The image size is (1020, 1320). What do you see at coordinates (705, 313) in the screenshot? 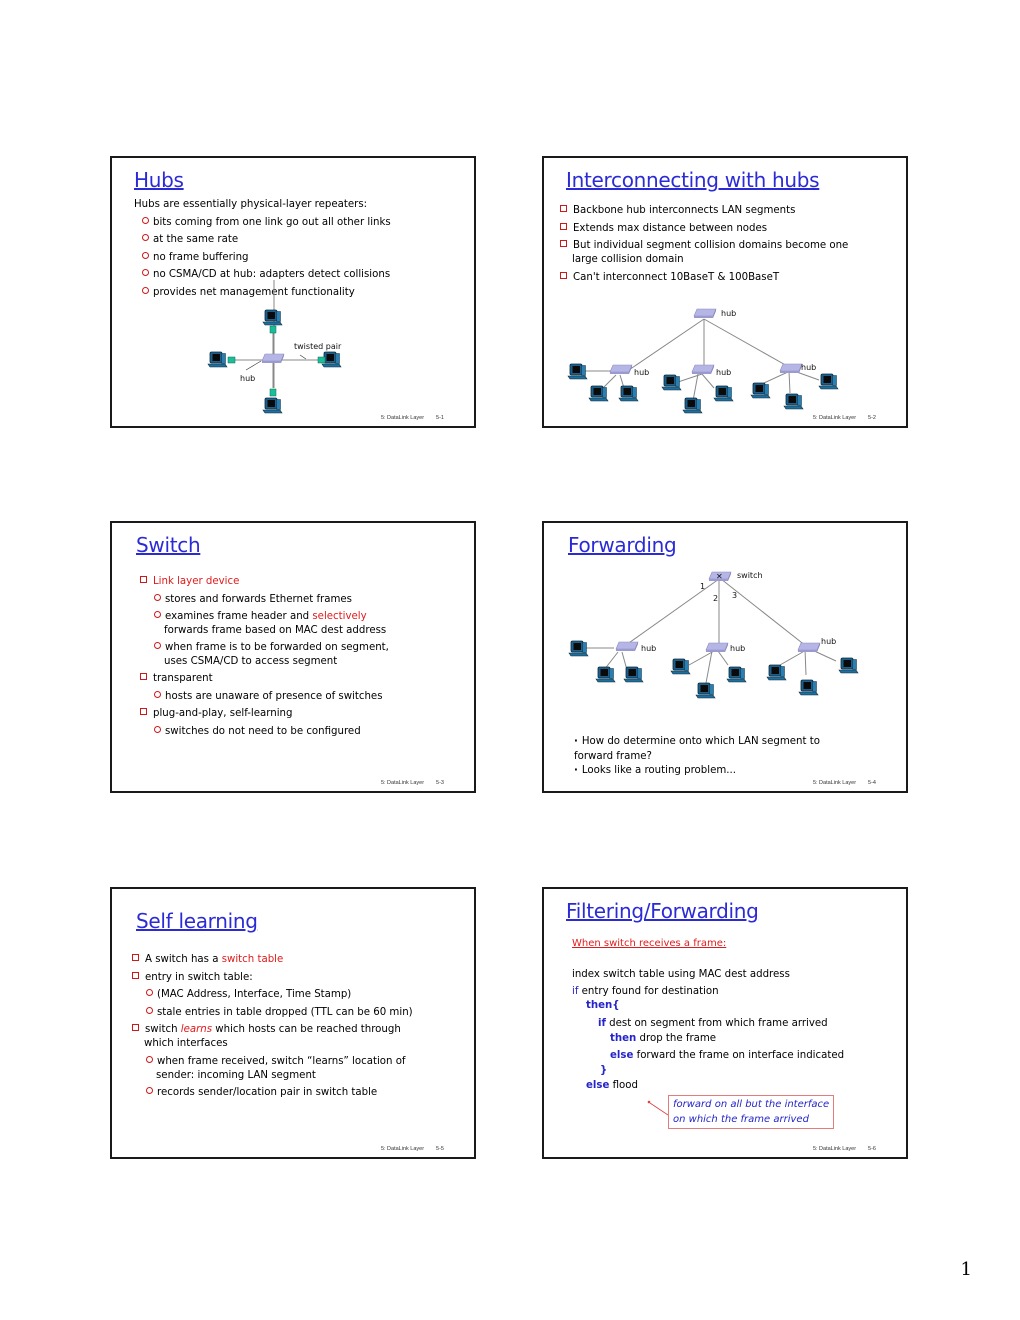
I see `backbone-hub-icon` at bounding box center [705, 313].